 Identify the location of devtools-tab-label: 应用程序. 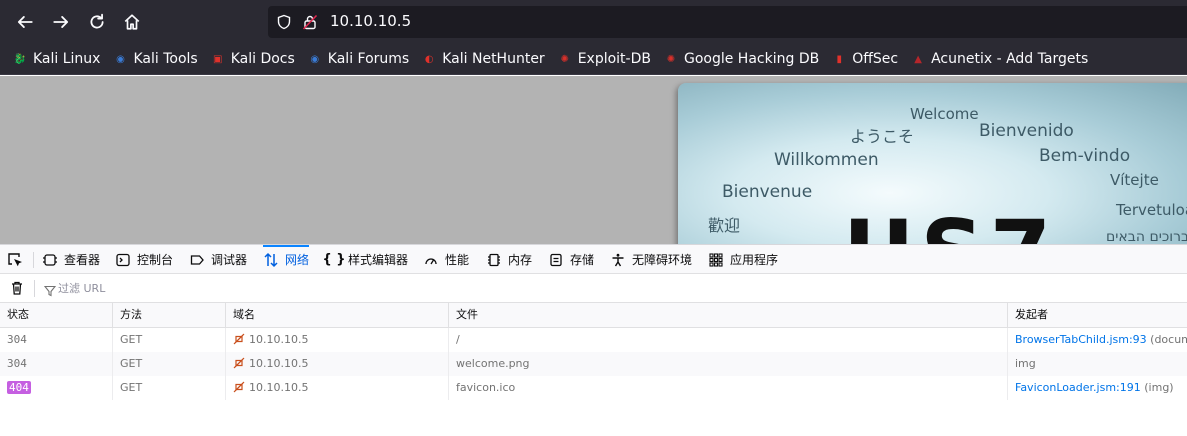
(754, 260).